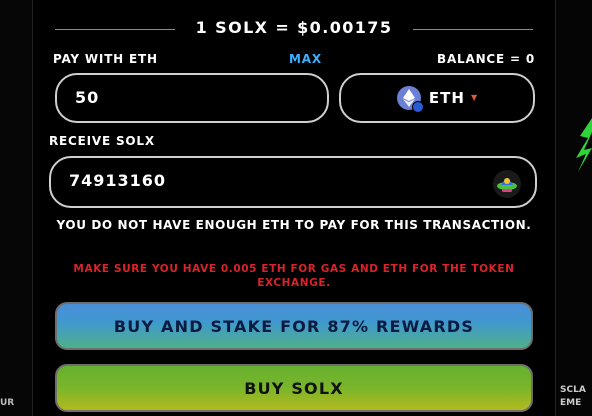  I want to click on background-text-left: UR, so click(7, 403).